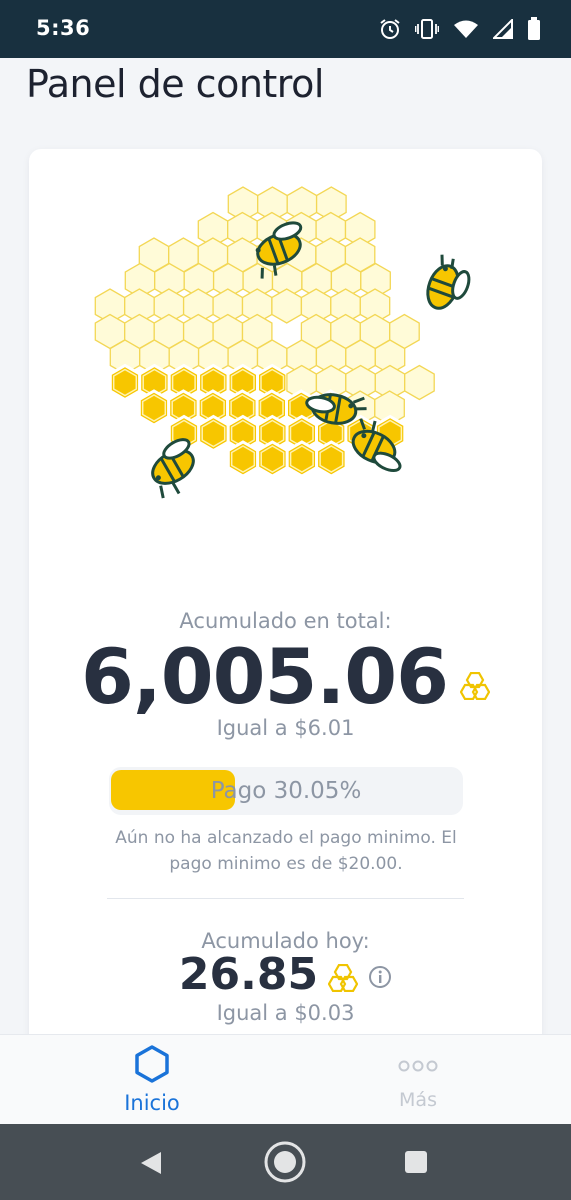 The width and height of the screenshot is (571, 1200). What do you see at coordinates (466, 29) in the screenshot?
I see `wifi-icon` at bounding box center [466, 29].